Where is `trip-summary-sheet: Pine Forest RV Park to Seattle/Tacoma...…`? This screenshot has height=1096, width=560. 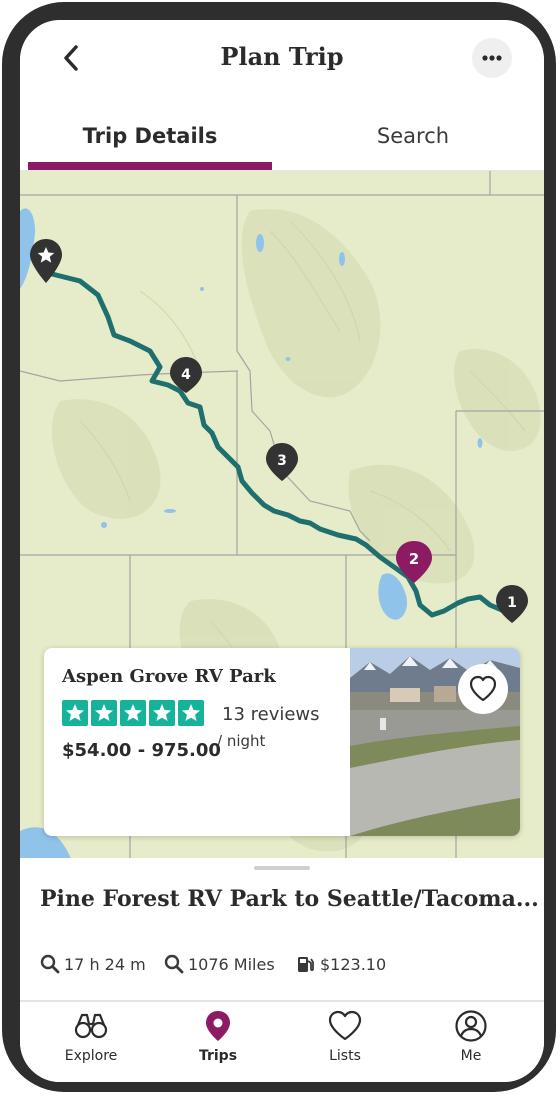
trip-summary-sheet: Pine Forest RV Park to Seattle/Tacoma...… is located at coordinates (282, 929).